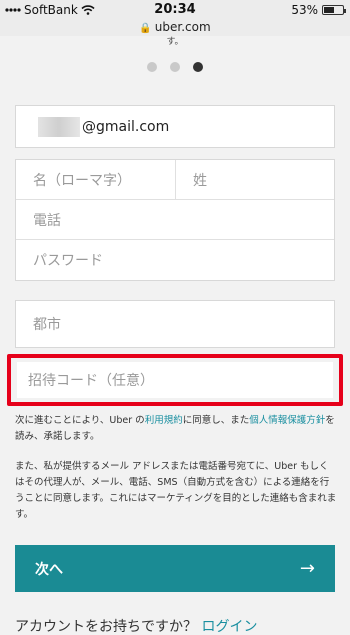  Describe the element at coordinates (106, 627) in the screenshot. I see `login-question: アカウントをお持ちですか？` at that location.